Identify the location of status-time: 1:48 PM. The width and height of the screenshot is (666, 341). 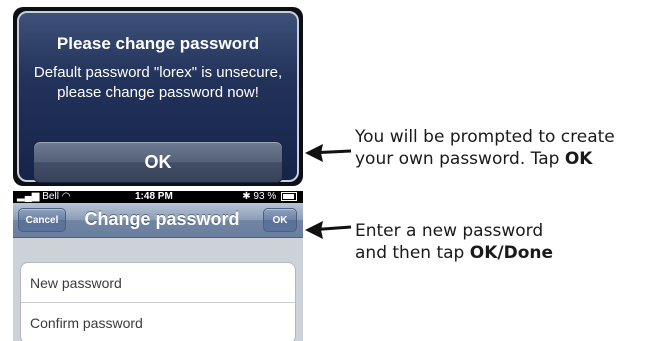
(154, 196).